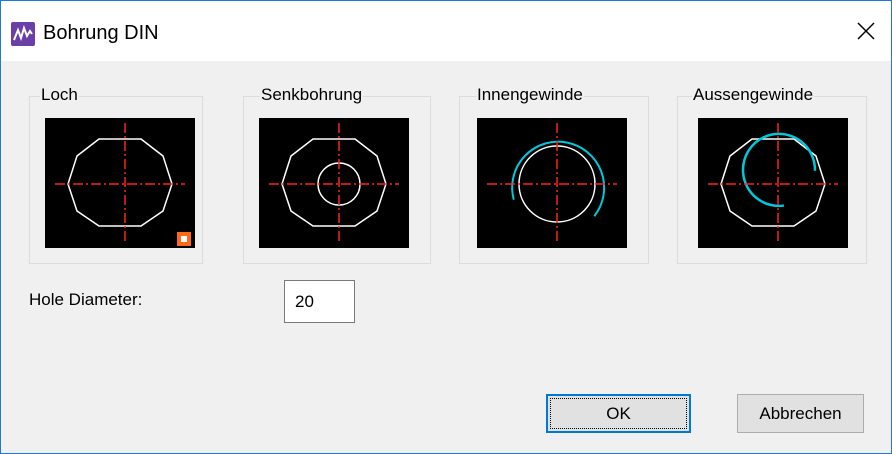 The height and width of the screenshot is (454, 892). Describe the element at coordinates (23, 34) in the screenshot. I see `app-logo-icon` at that location.